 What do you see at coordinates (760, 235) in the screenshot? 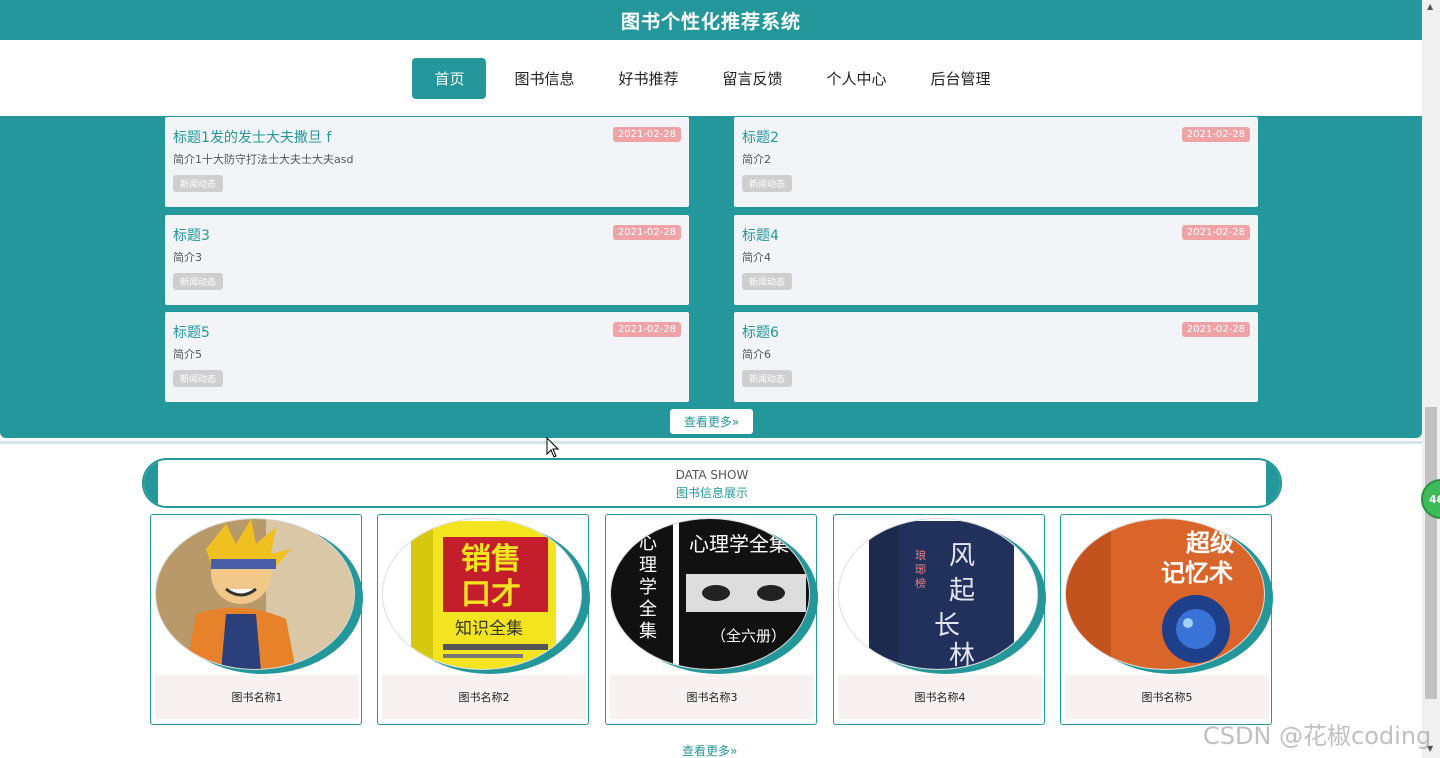
I see `news-title: 标题4` at bounding box center [760, 235].